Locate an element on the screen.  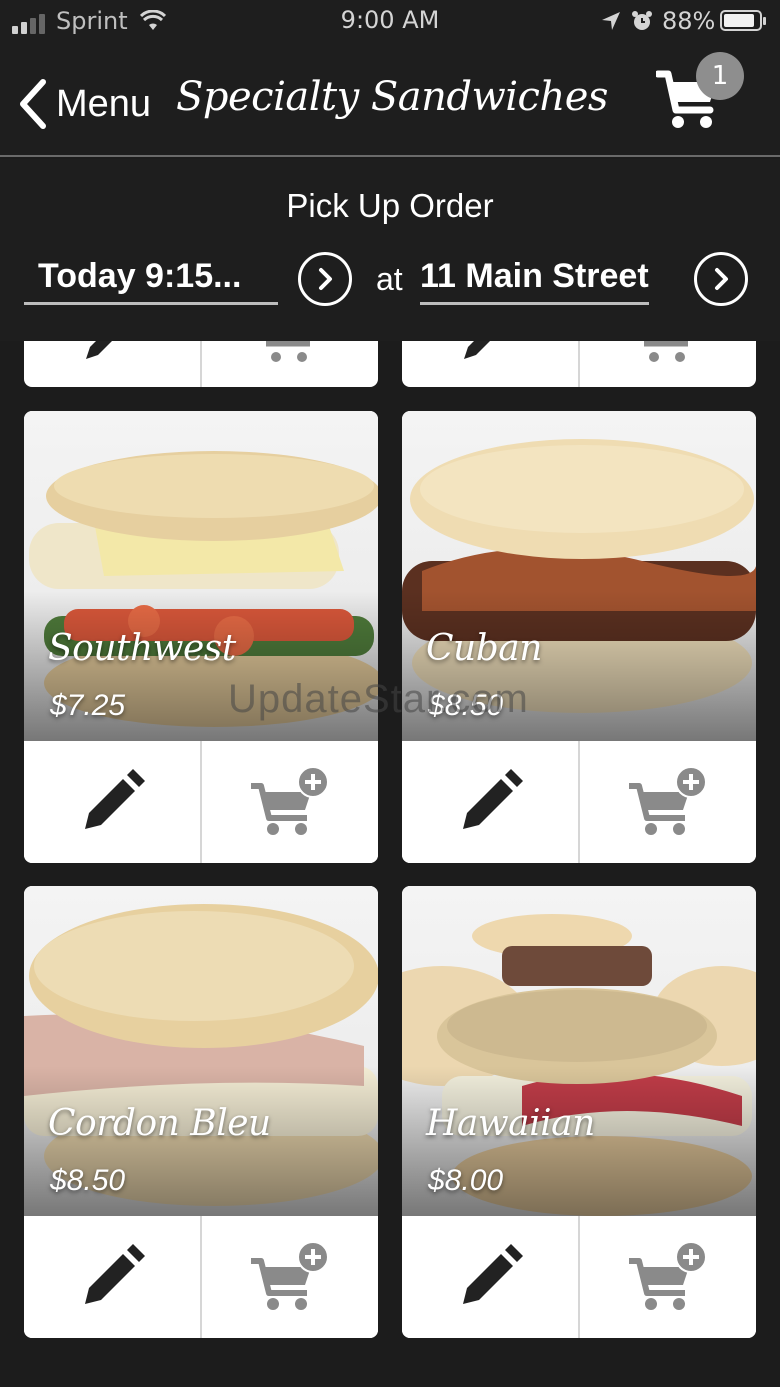
product-card-hawaiian: Hawaiian $8.00 is located at coordinates (579, 1112).